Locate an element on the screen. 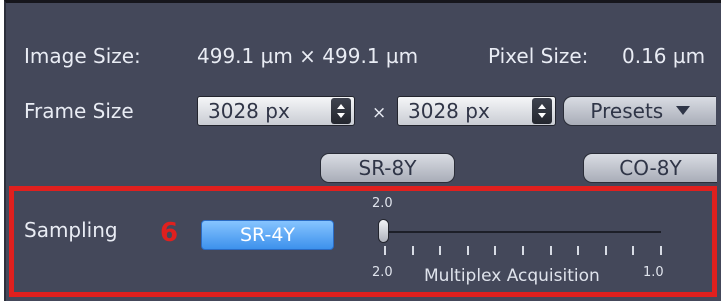 This screenshot has width=721, height=301. pixel-size-value: 0.16 µm is located at coordinates (664, 56).